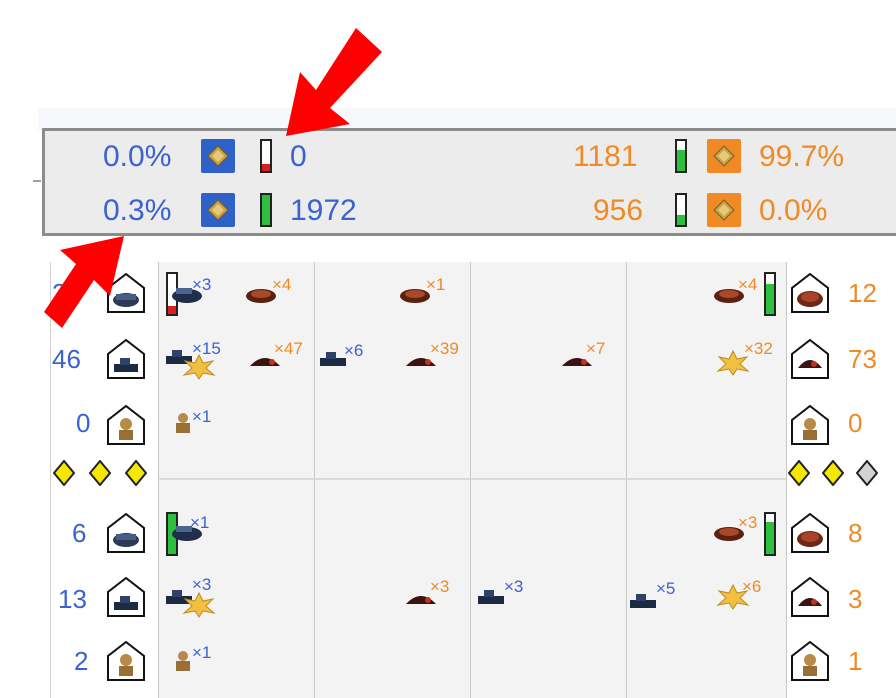 This screenshot has width=896, height=698. Describe the element at coordinates (37, 181) in the screenshot. I see `left-tick` at that location.